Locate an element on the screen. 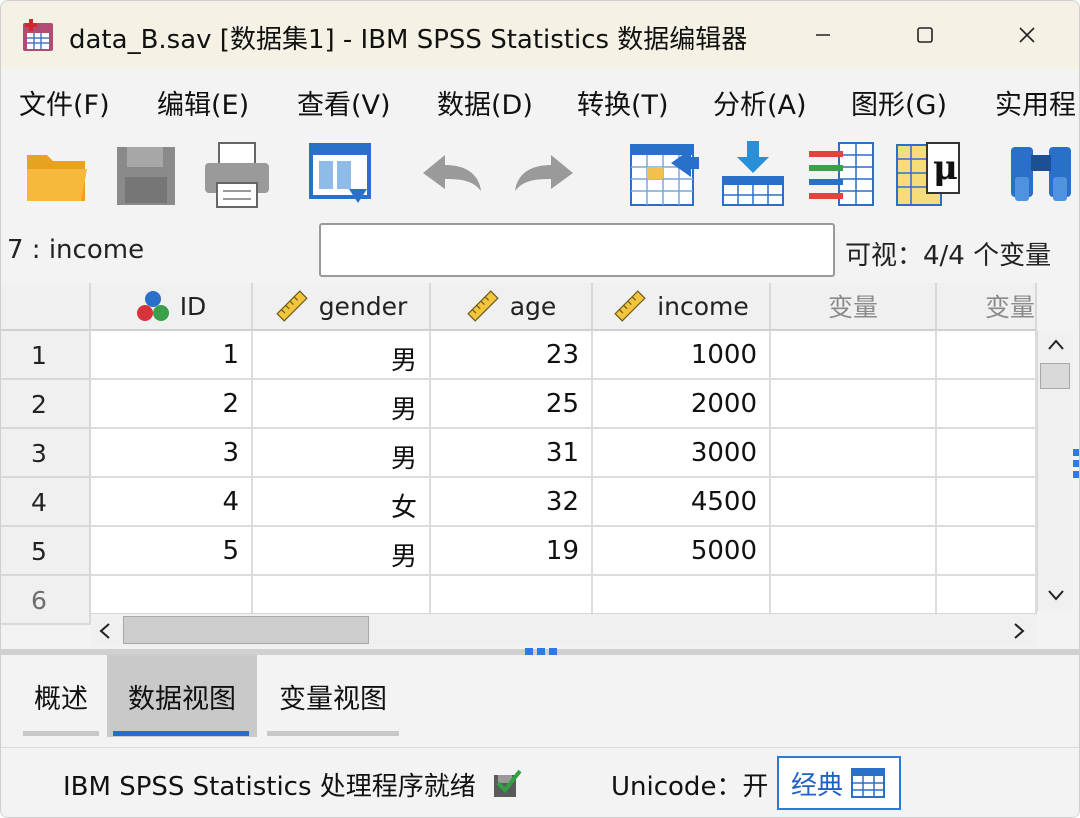  table-cell: 19 is located at coordinates (512, 551).